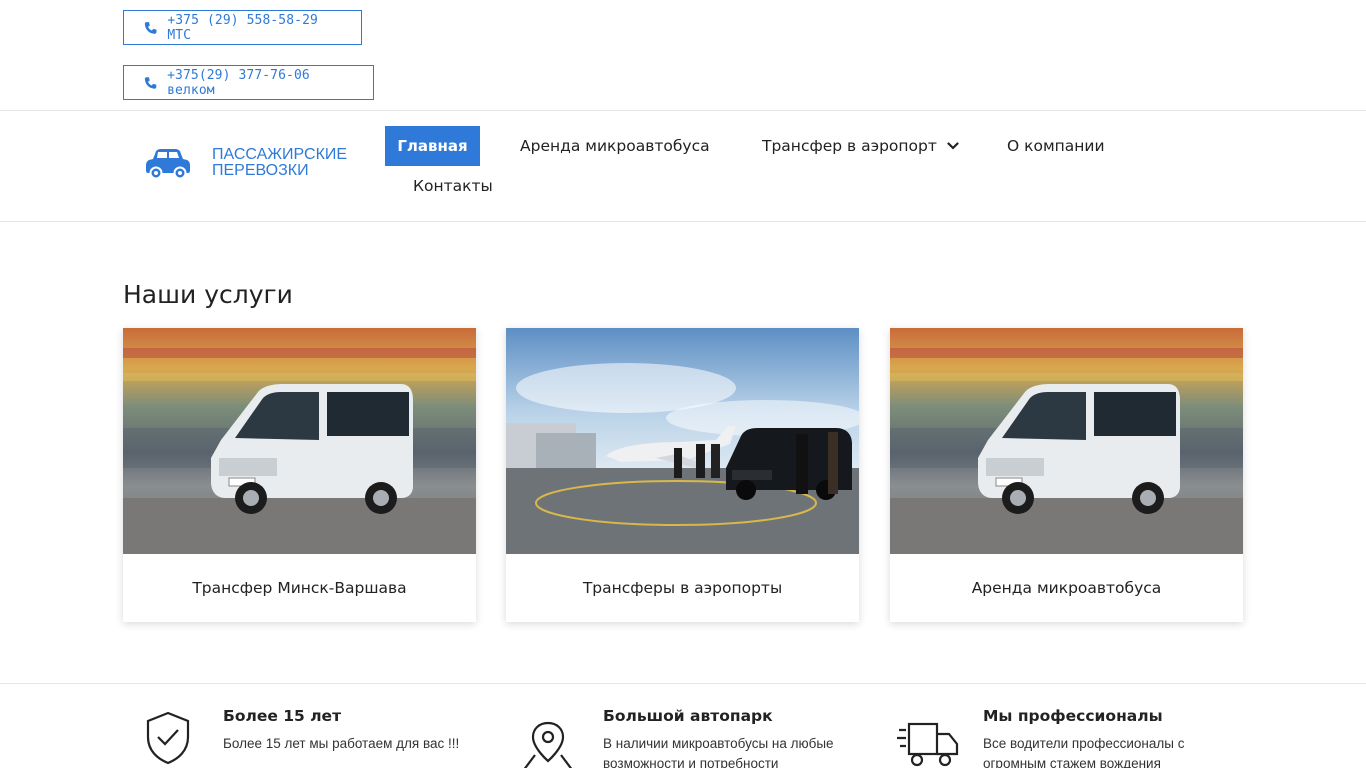  I want to click on nav-label: Аренда микроавтобуса, so click(615, 146).